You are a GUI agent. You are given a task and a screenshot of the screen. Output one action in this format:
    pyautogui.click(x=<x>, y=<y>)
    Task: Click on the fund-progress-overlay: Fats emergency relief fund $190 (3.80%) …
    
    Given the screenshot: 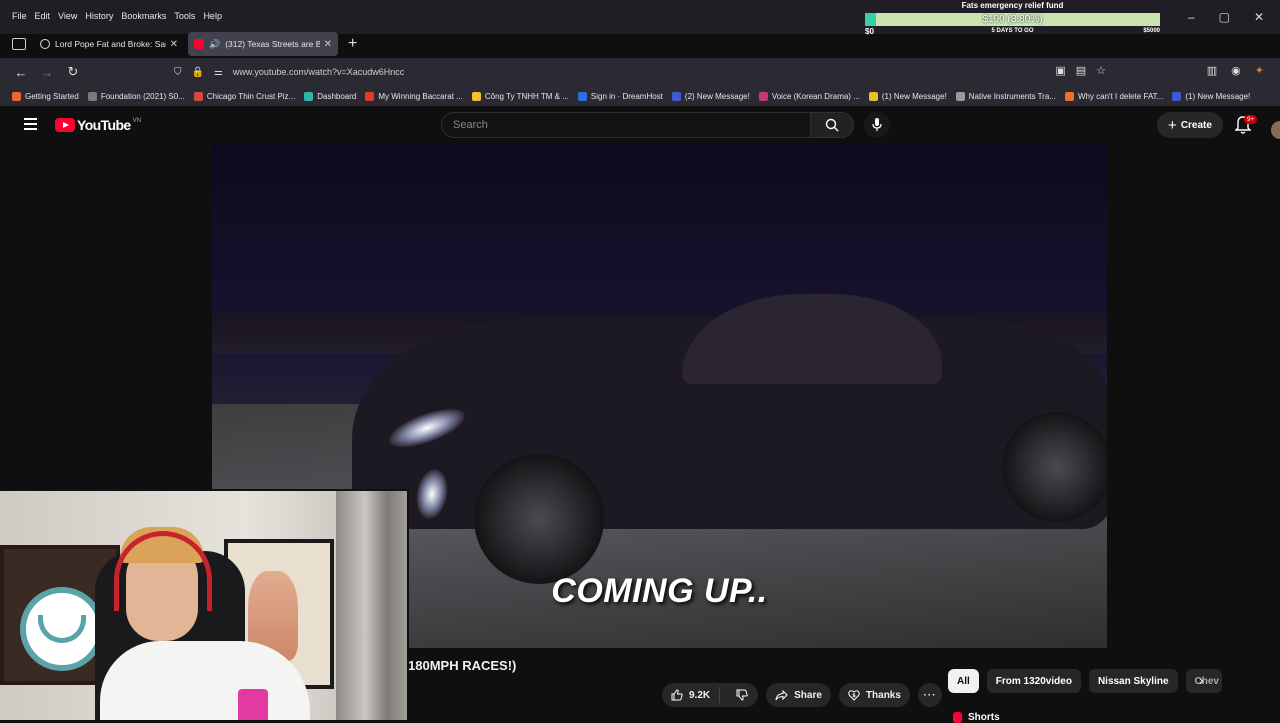 What is the action you would take?
    pyautogui.click(x=1012, y=20)
    